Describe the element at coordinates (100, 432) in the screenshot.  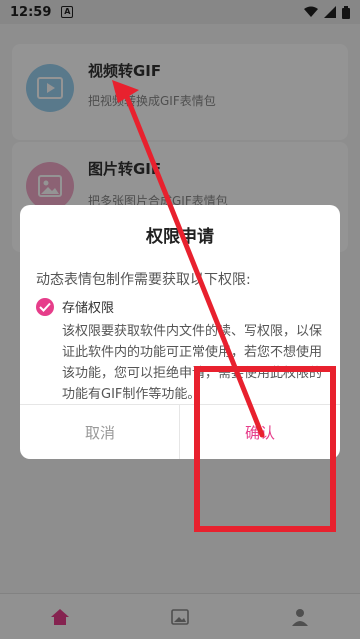
I see `cancel-button: 取消` at that location.